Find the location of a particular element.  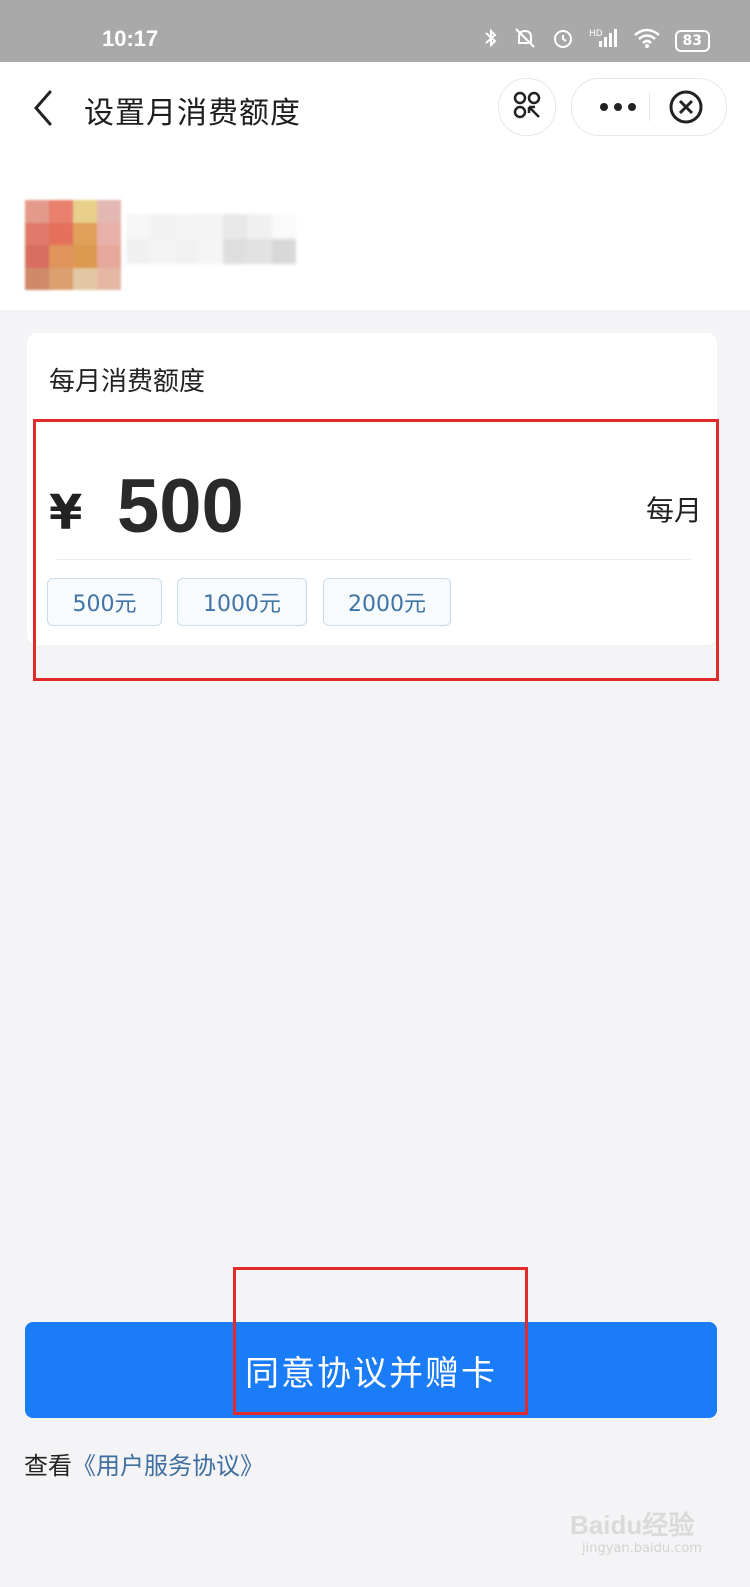

baidu-watermark: Baidu经验 is located at coordinates (632, 1525).